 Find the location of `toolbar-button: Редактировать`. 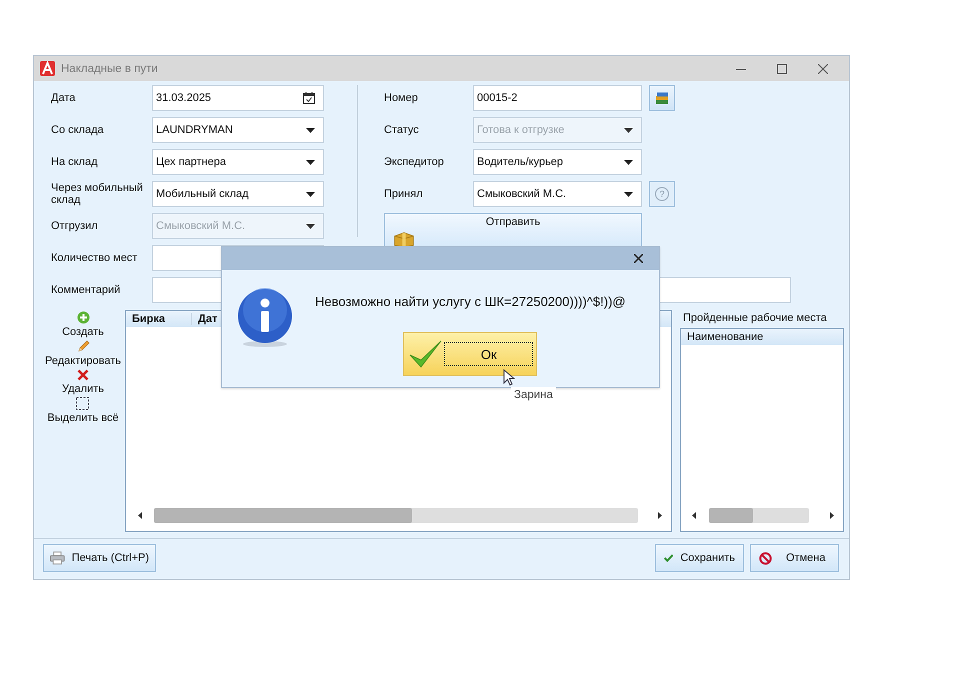

toolbar-button: Редактировать is located at coordinates (83, 354).